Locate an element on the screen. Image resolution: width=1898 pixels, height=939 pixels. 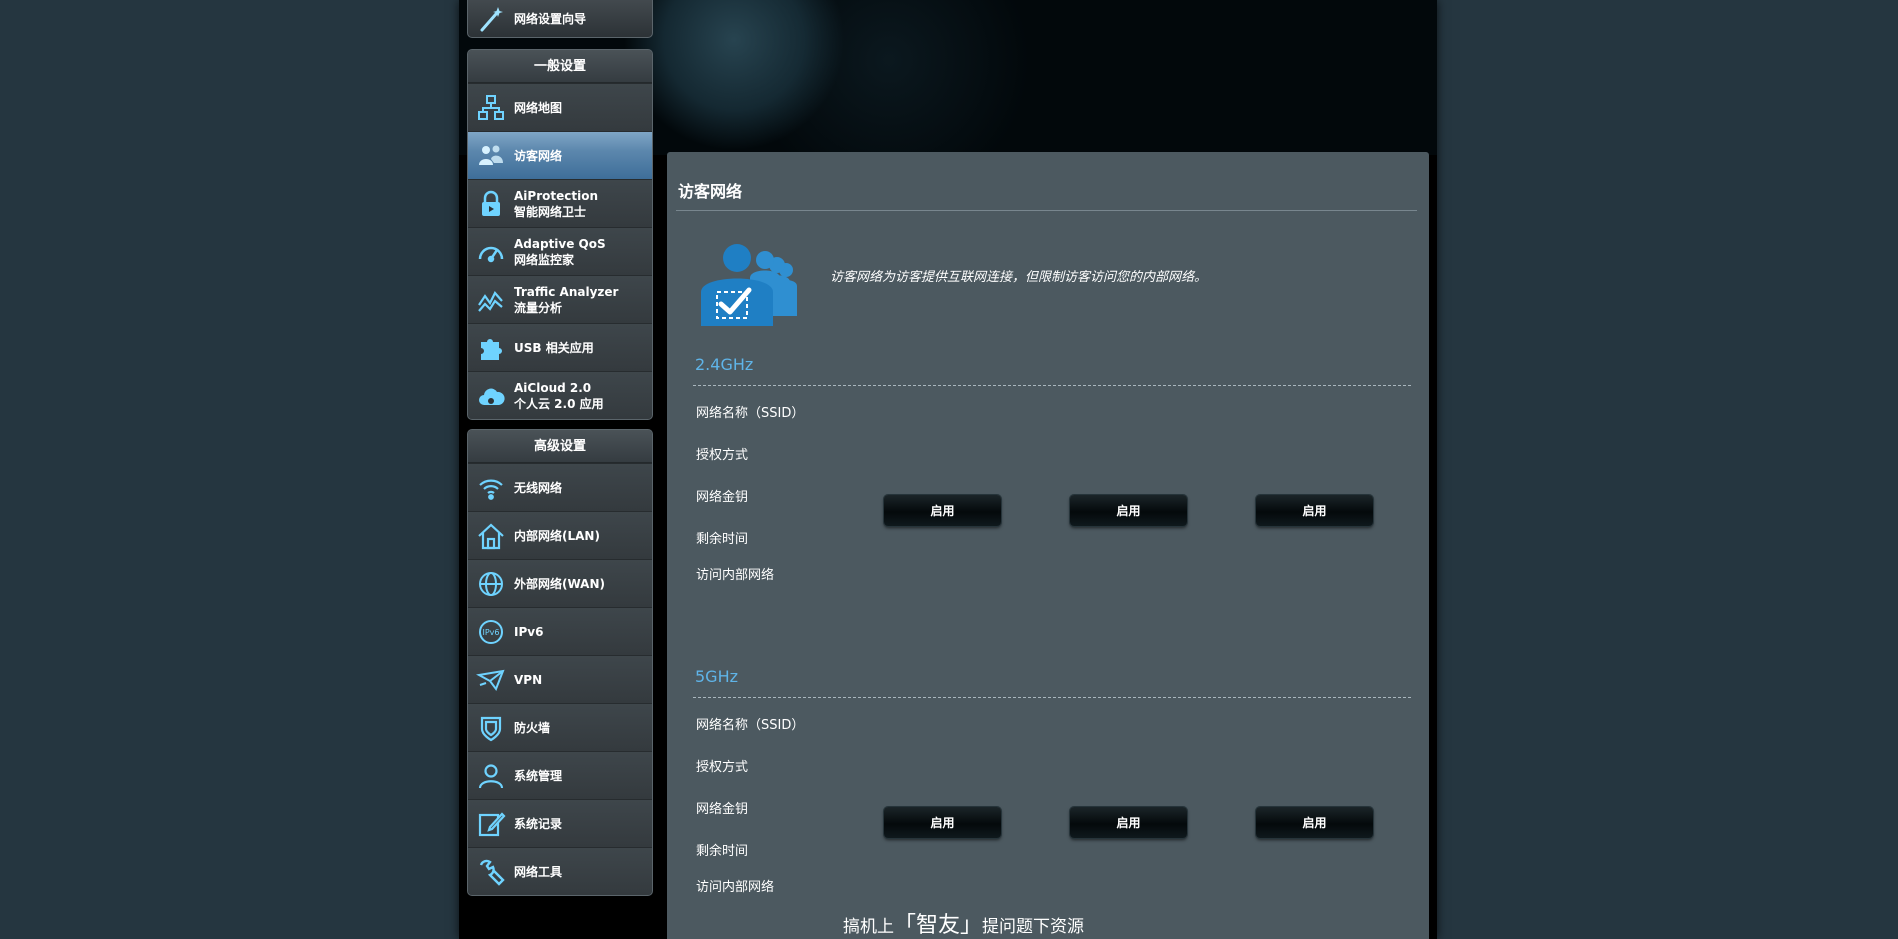
log-edit-icon is located at coordinates (491, 824).